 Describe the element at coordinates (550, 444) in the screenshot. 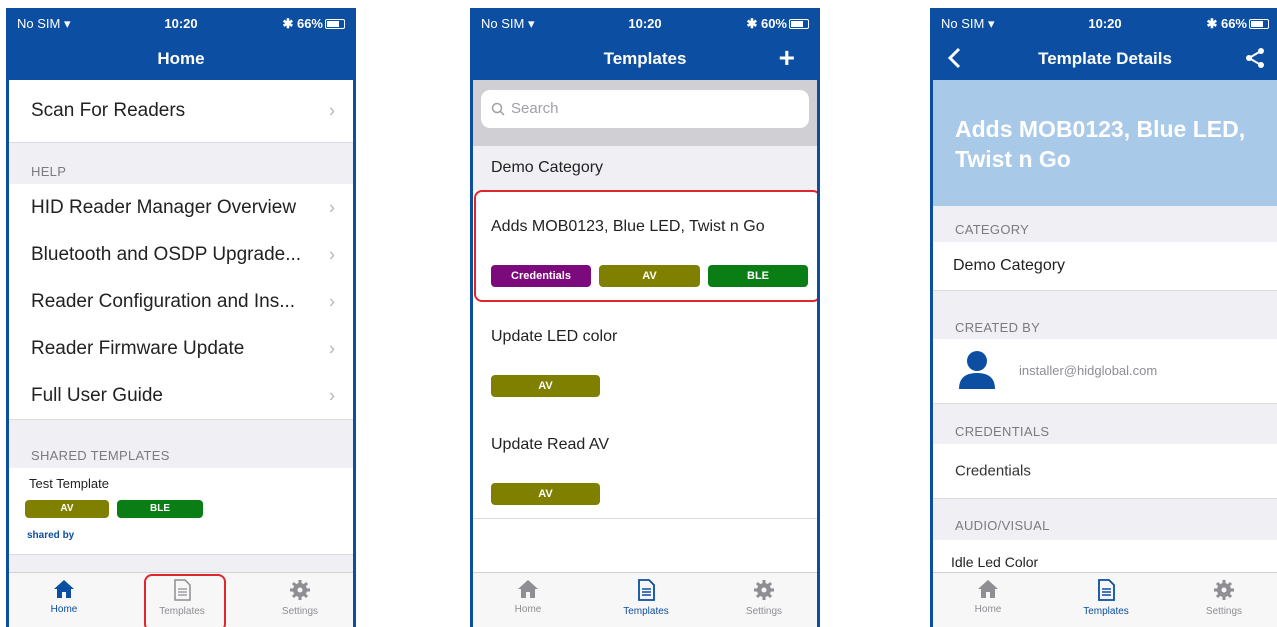

I see `template-name: Update Read AV` at that location.